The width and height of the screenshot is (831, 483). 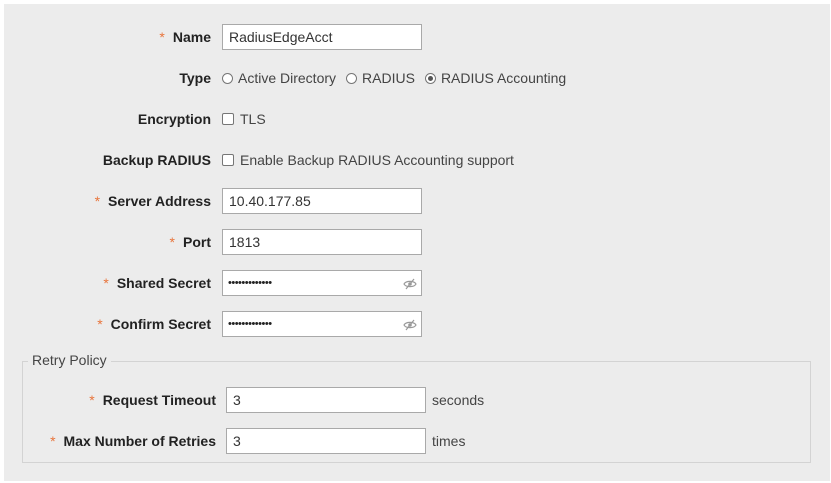 What do you see at coordinates (322, 201) in the screenshot?
I see `server-address-input` at bounding box center [322, 201].